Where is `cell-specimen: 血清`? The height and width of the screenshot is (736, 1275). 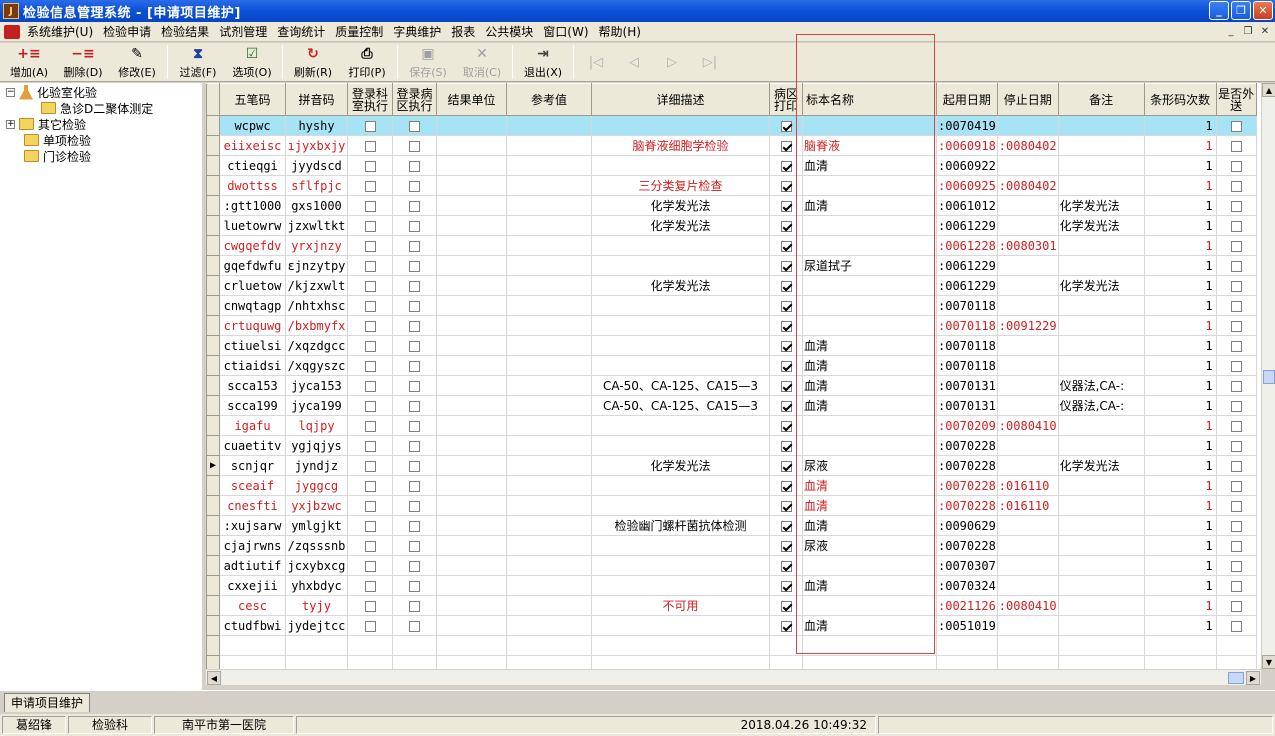 cell-specimen: 血清 is located at coordinates (869, 205).